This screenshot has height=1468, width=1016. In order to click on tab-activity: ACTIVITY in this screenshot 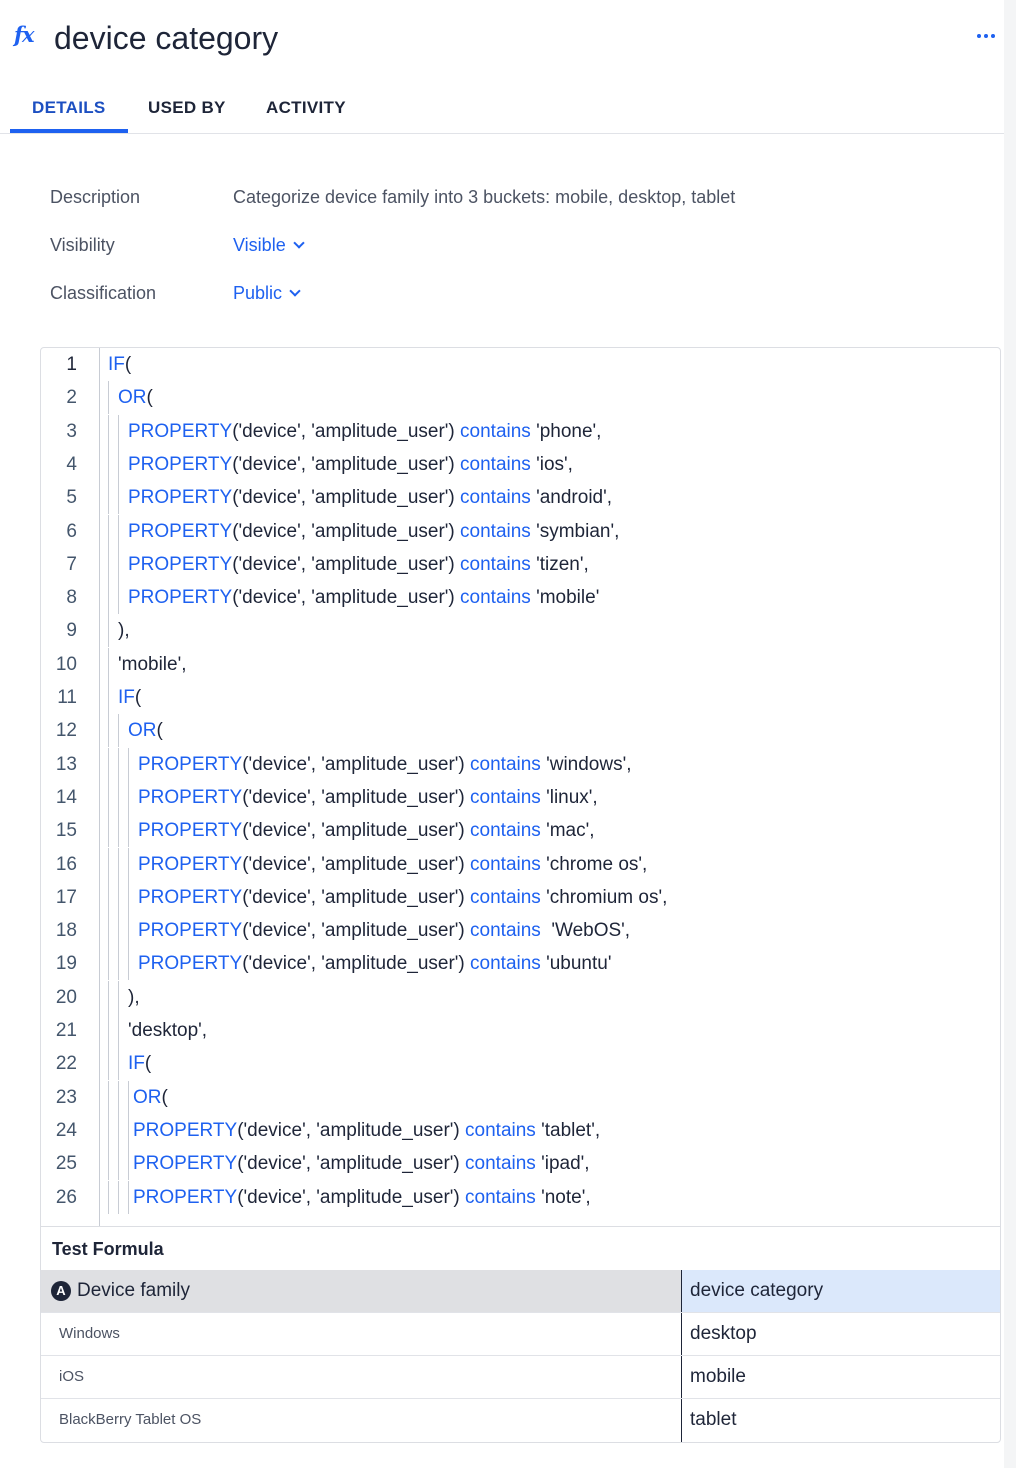, I will do `click(306, 108)`.